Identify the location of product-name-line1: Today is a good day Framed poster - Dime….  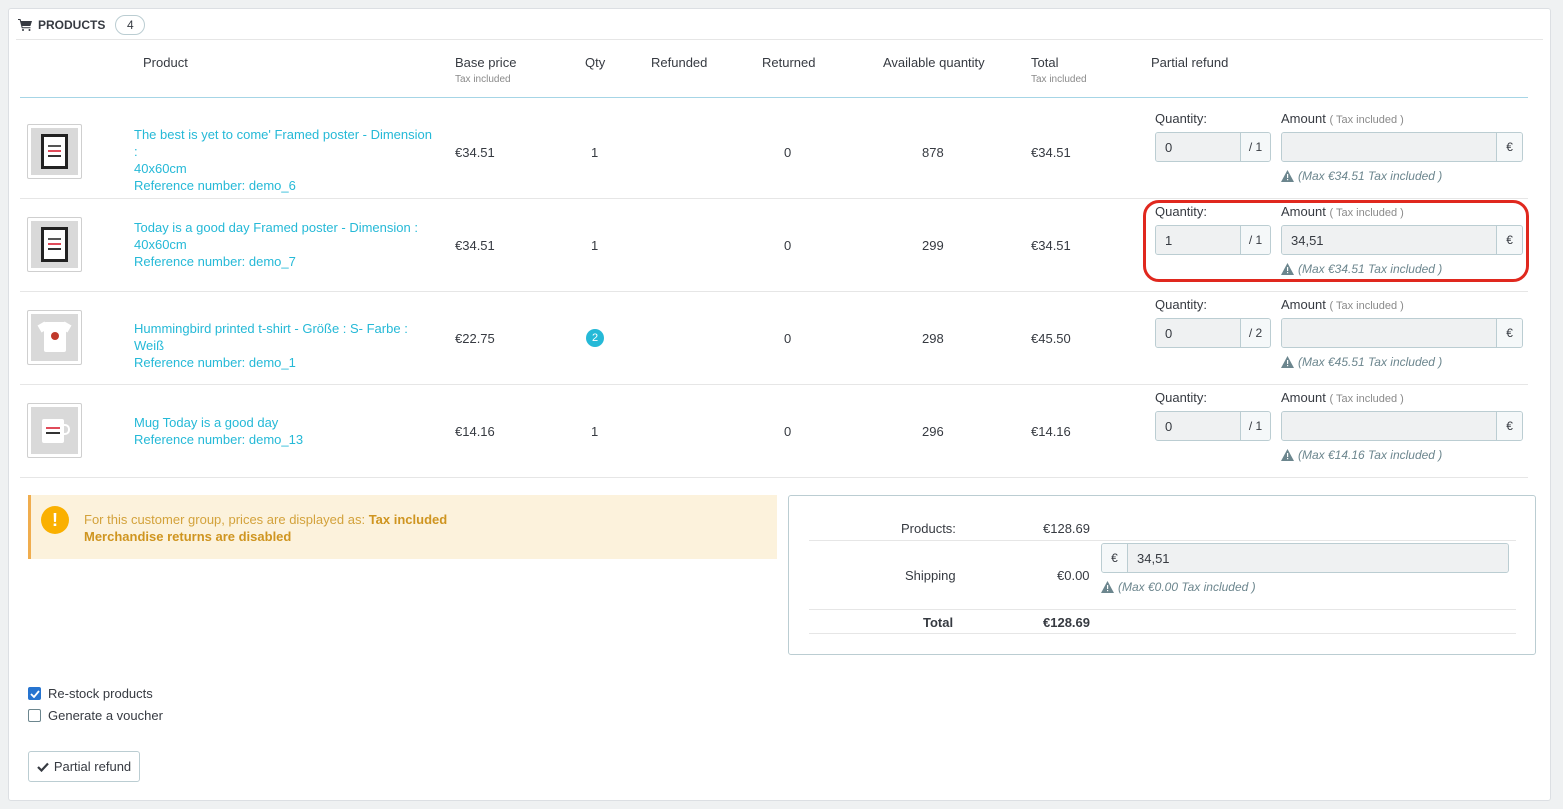
(286, 227).